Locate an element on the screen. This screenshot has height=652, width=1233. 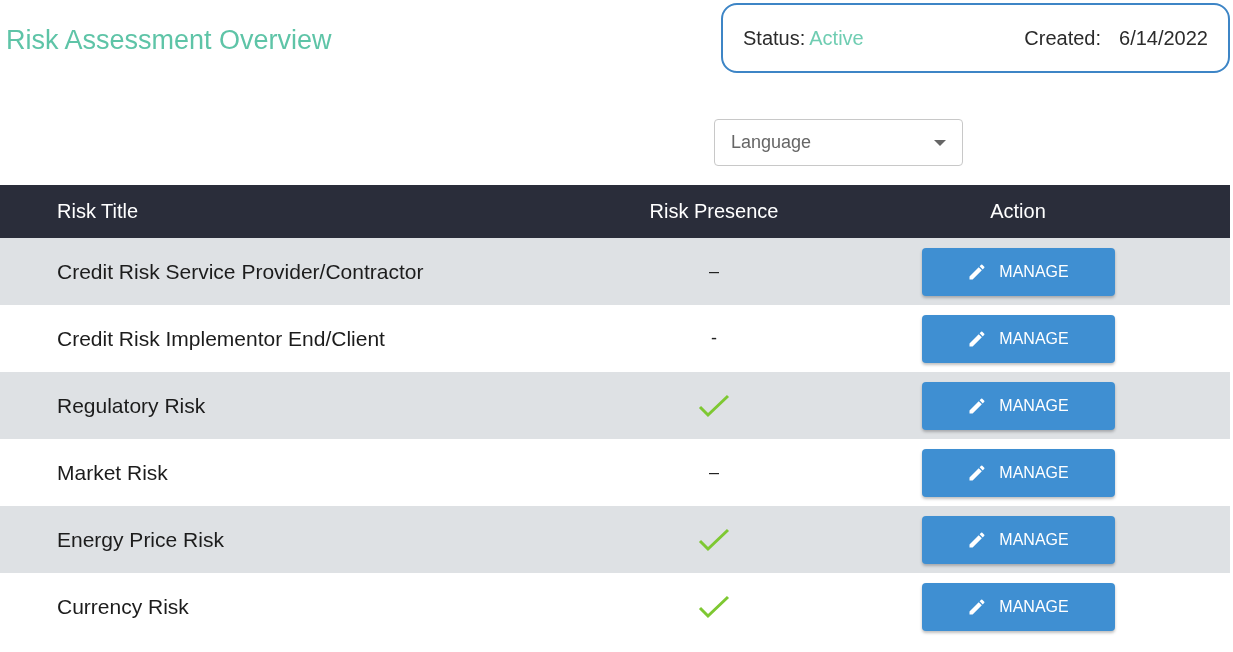
column-header: Risk Presence is located at coordinates (714, 211).